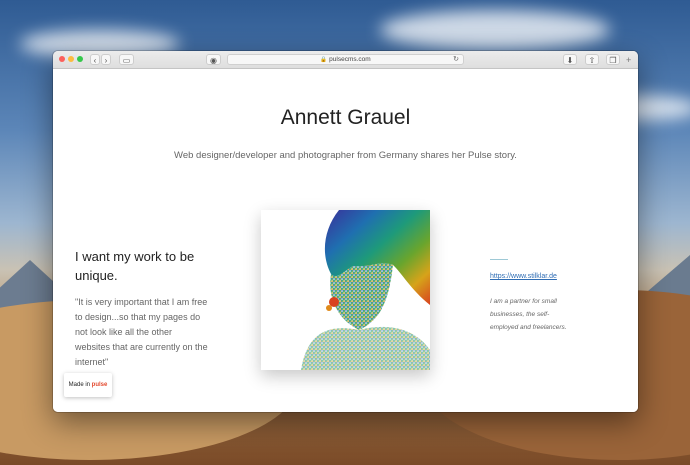 The image size is (690, 465). Describe the element at coordinates (345, 290) in the screenshot. I see `portrait-photo` at that location.